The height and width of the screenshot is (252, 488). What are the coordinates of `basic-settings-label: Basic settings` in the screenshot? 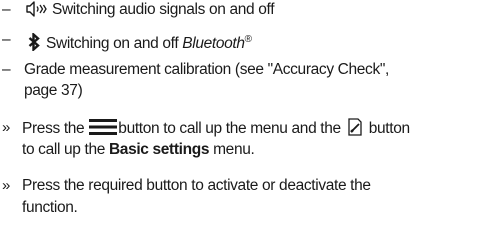 It's located at (159, 149).